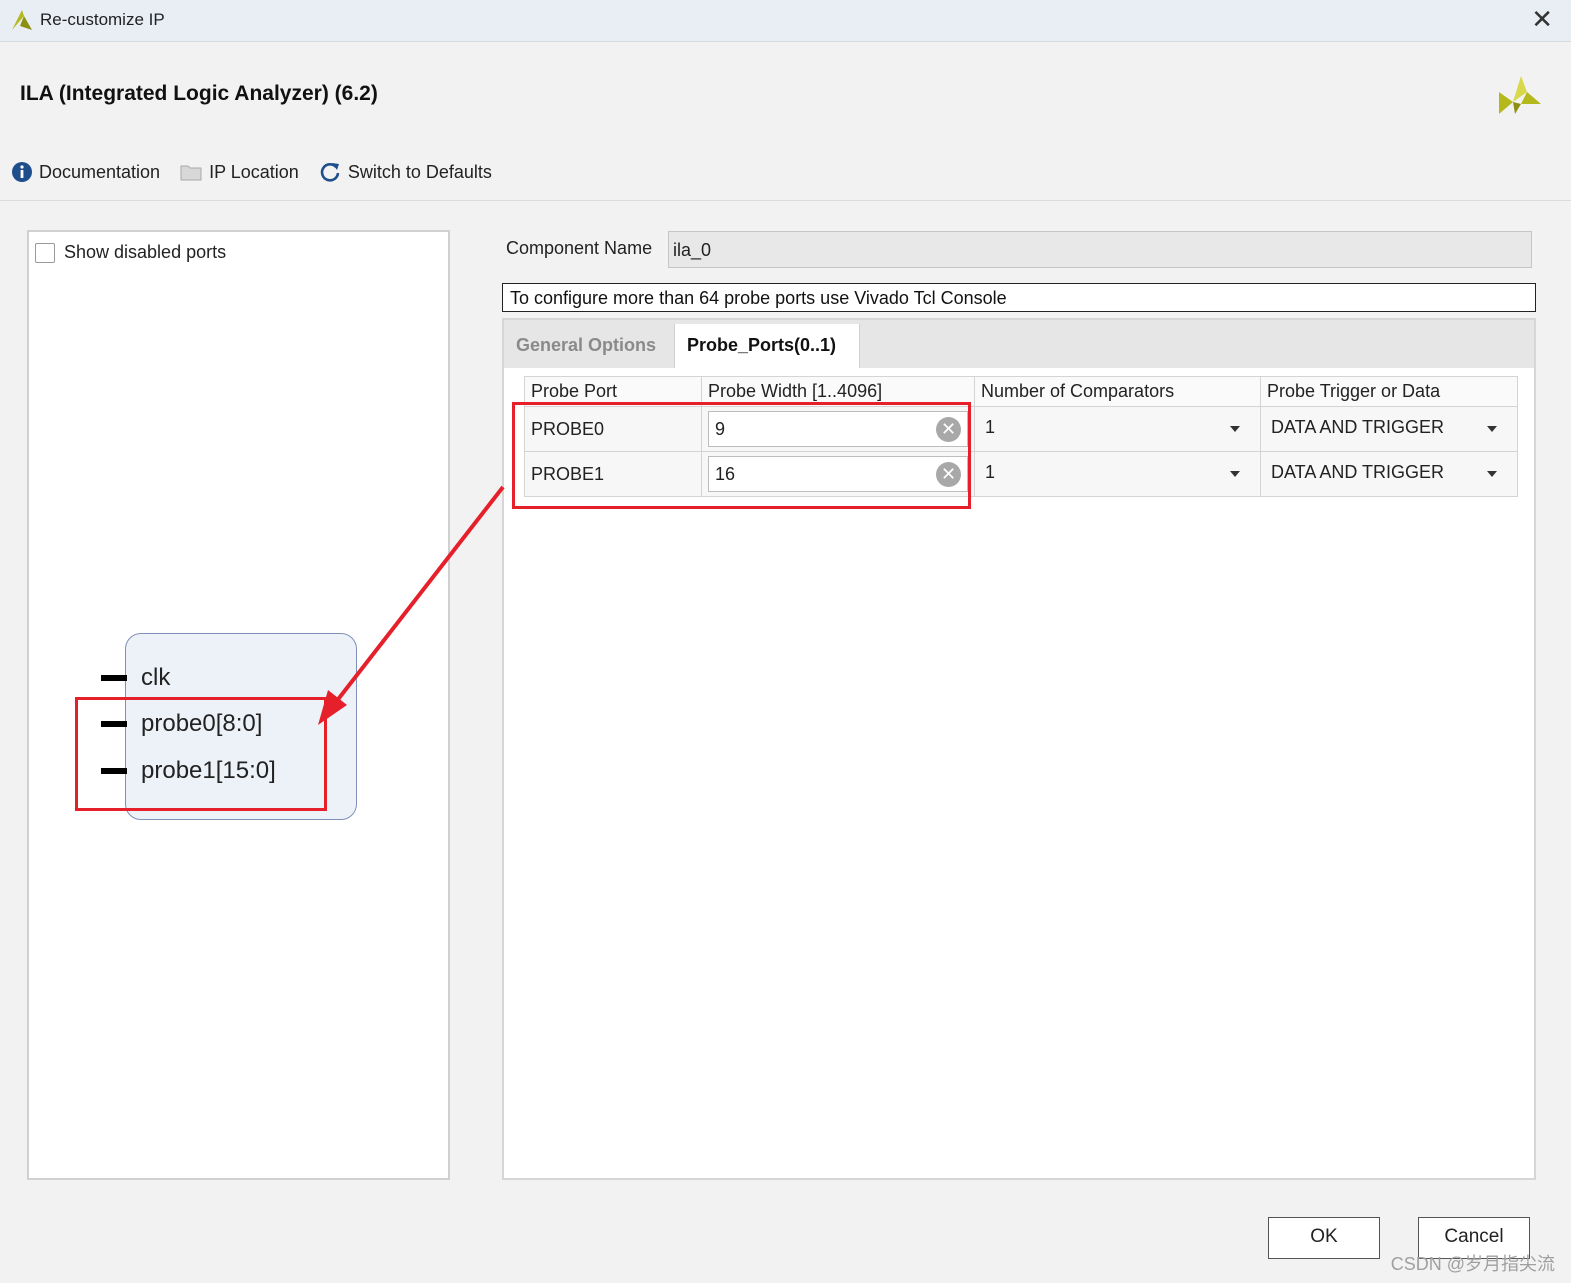  I want to click on col-header-comparators: Number of Comparators, so click(1117, 391).